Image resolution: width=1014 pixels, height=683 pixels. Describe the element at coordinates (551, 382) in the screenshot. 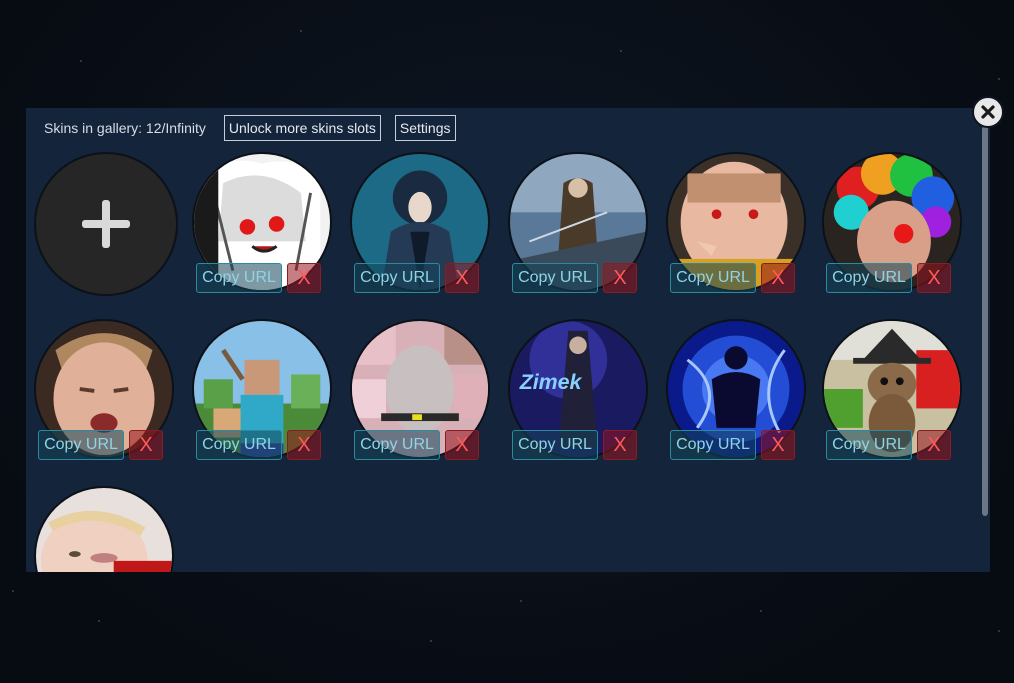

I see `svg-text: Zimek` at that location.